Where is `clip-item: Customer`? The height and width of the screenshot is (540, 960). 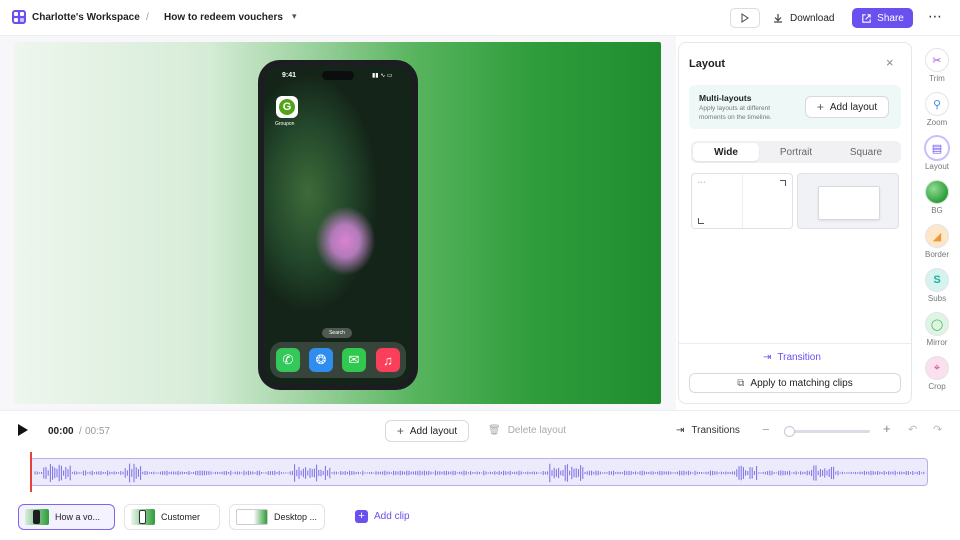 clip-item: Customer is located at coordinates (172, 517).